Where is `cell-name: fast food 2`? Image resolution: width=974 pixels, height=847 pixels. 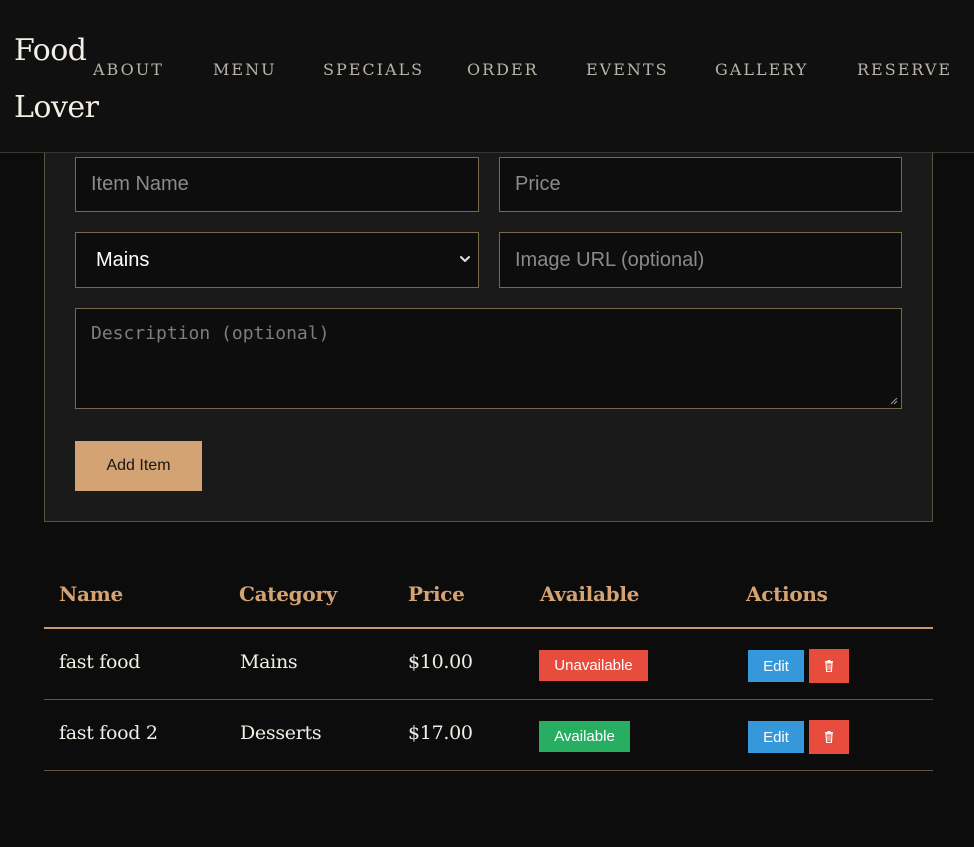 cell-name: fast food 2 is located at coordinates (108, 733).